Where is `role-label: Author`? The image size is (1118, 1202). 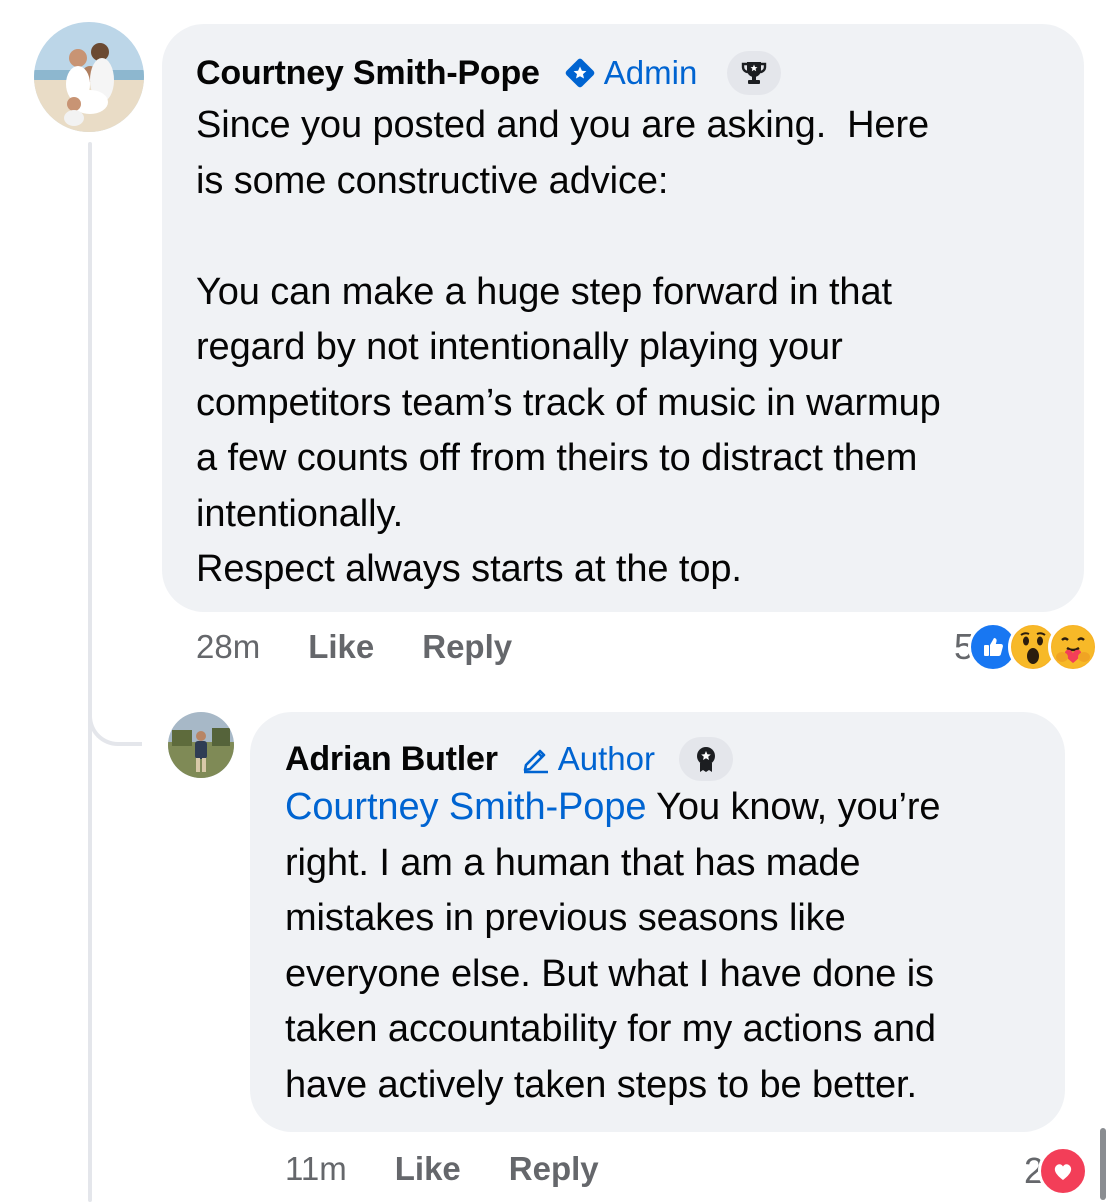
role-label: Author is located at coordinates (606, 758).